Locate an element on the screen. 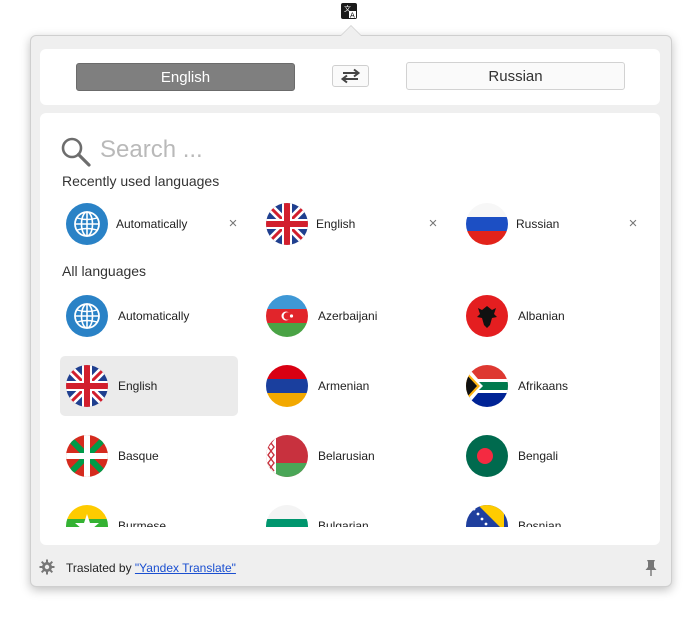 The height and width of the screenshot is (619, 700). source-language-button: English is located at coordinates (185, 77).